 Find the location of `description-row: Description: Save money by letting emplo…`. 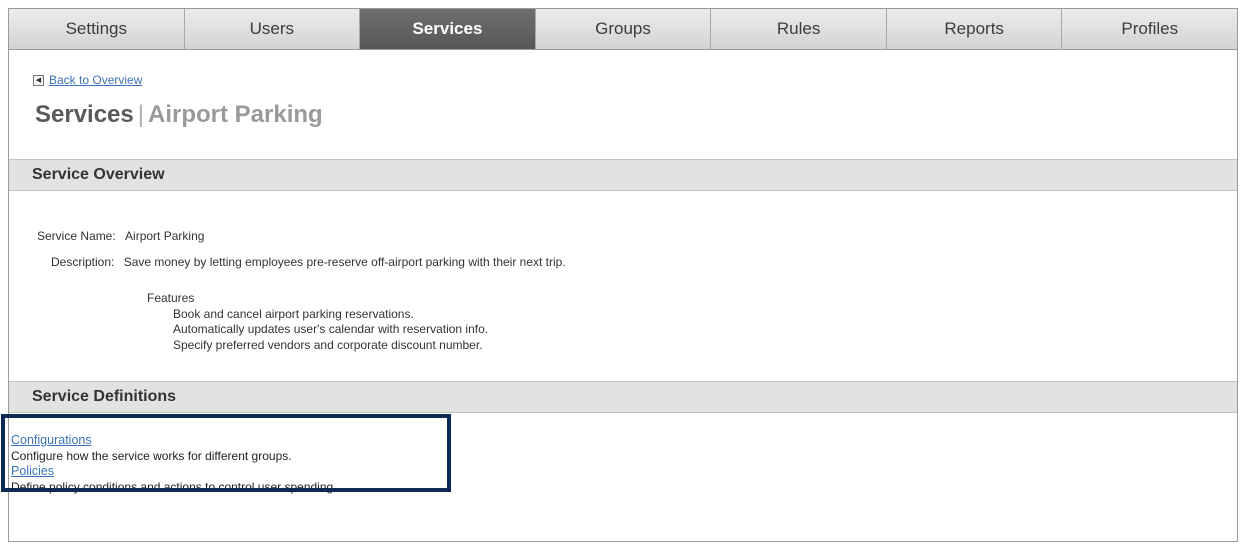

description-row: Description: Save money by letting emplo… is located at coordinates (308, 262).